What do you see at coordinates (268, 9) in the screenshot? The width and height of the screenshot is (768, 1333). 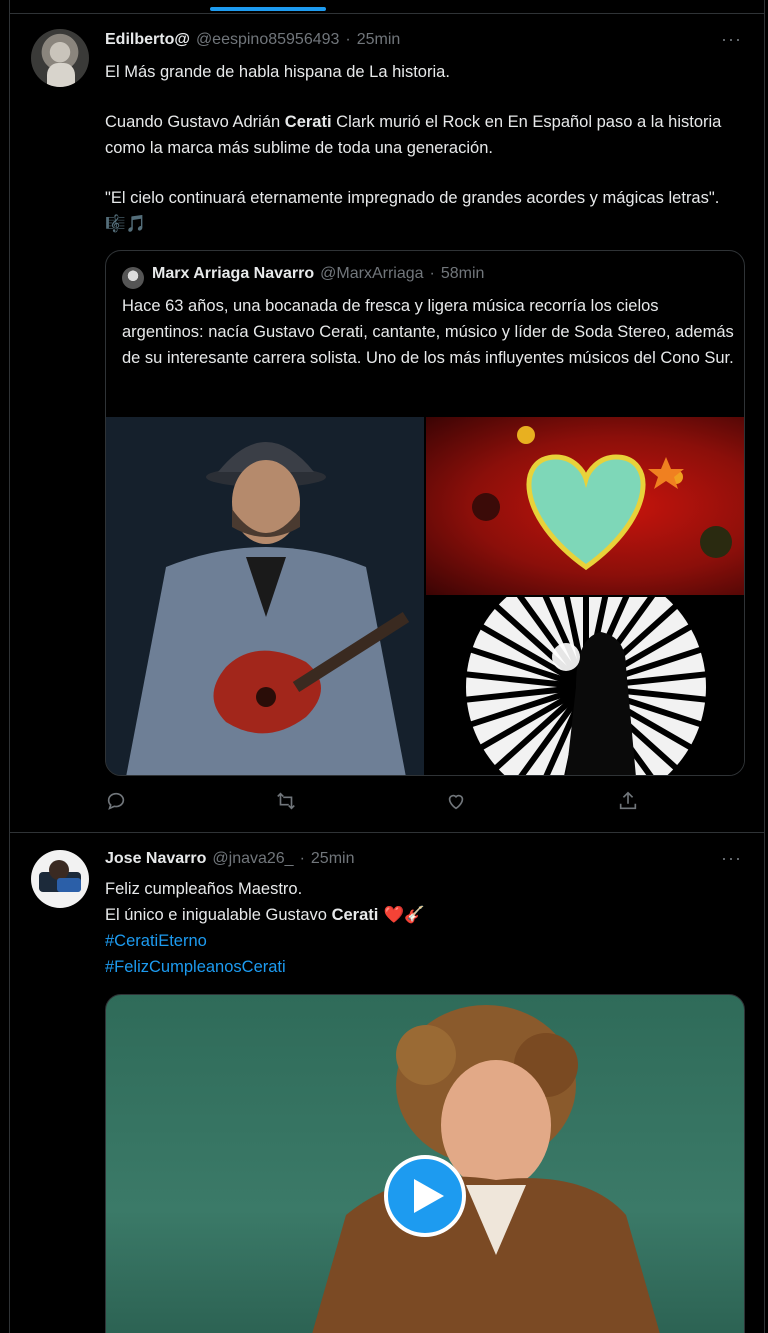 I see `active-tab-indicator` at bounding box center [268, 9].